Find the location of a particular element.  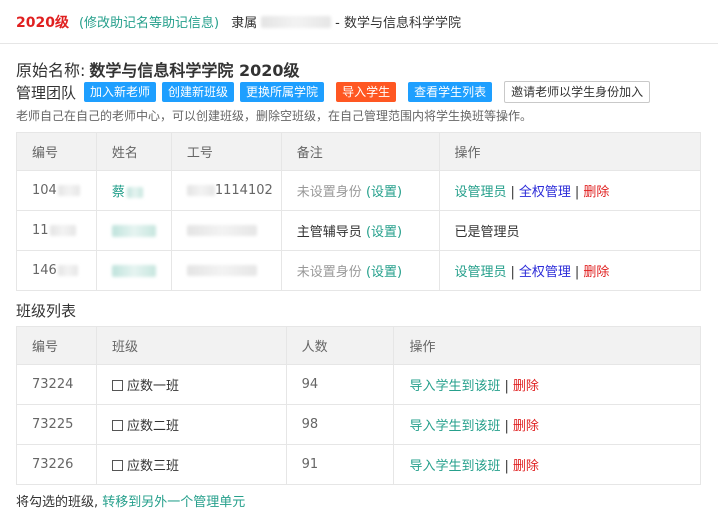

class-count: 94 is located at coordinates (340, 384).